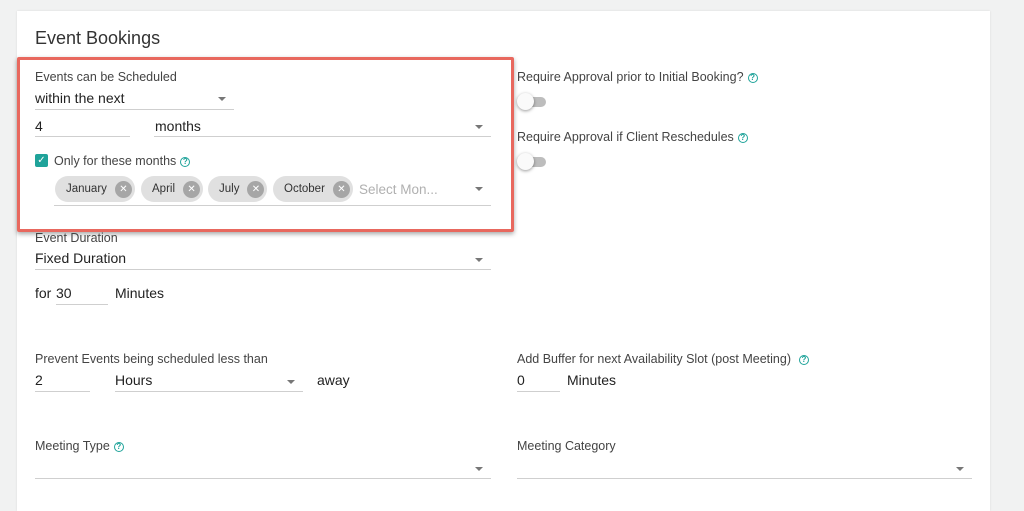  I want to click on month-chip: July ✕, so click(238, 189).